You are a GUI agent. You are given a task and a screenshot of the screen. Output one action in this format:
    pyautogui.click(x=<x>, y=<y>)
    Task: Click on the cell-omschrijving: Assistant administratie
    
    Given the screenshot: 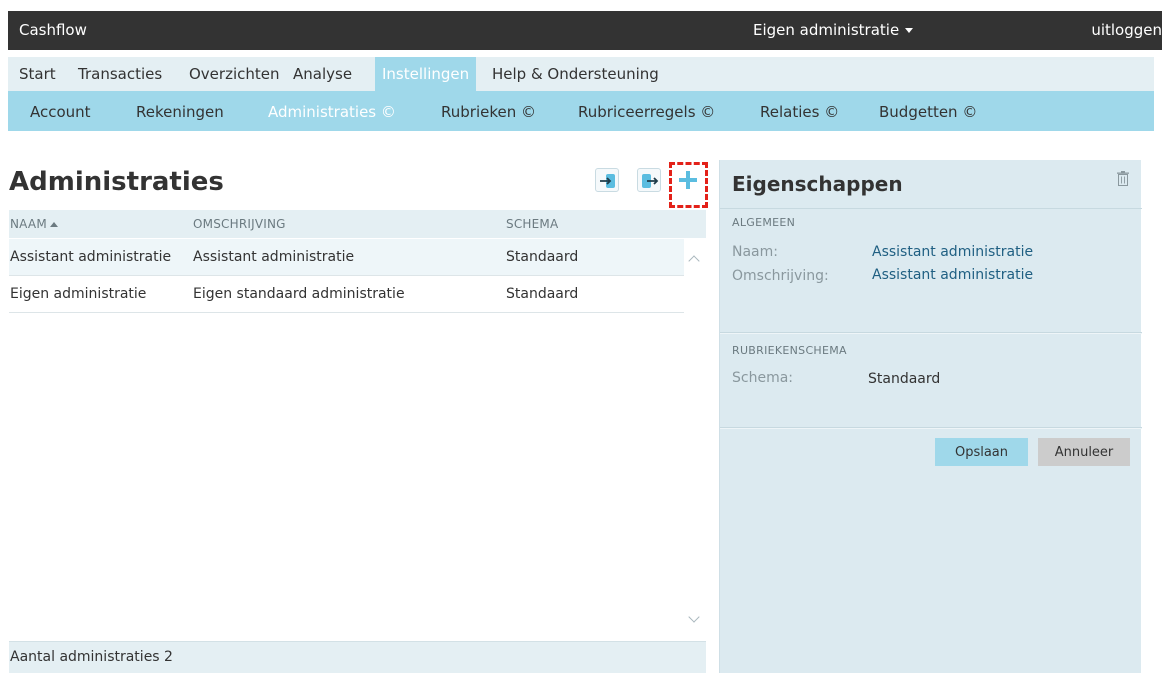 What is the action you would take?
    pyautogui.click(x=274, y=257)
    